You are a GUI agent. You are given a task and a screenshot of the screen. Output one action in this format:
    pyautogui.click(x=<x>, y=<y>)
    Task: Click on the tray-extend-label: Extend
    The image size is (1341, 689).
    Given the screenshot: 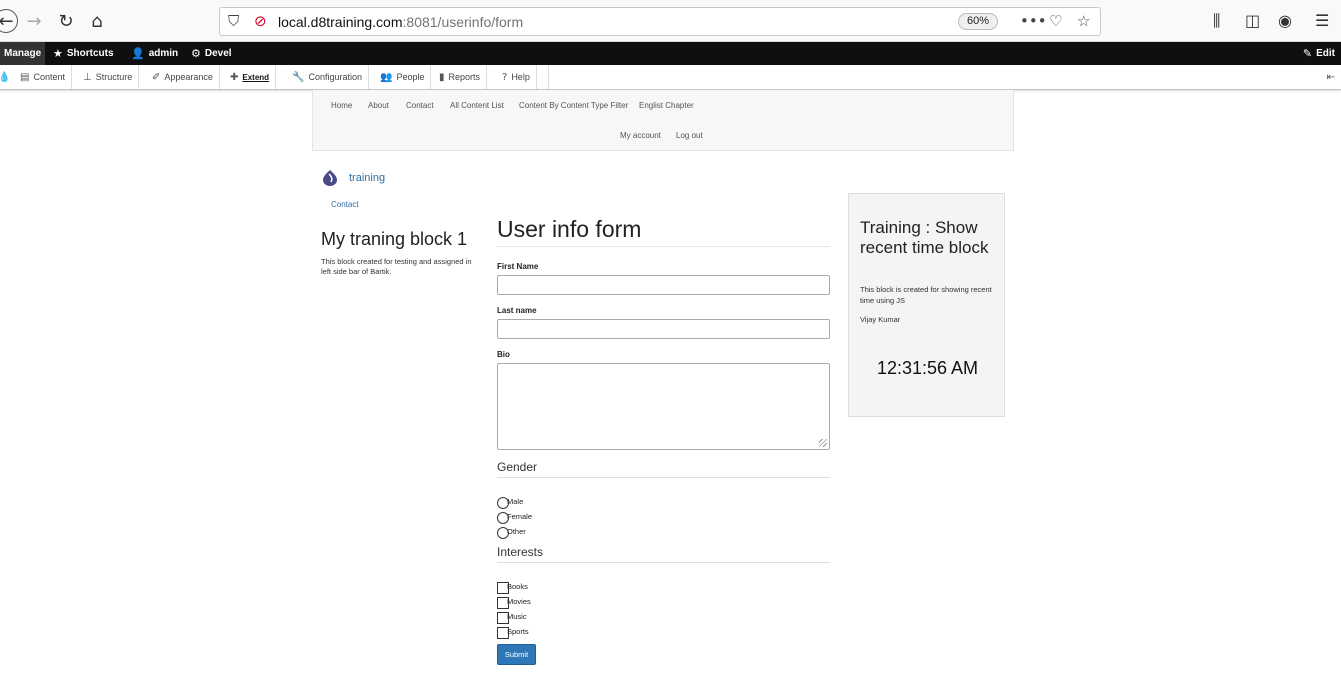 What is the action you would take?
    pyautogui.click(x=256, y=77)
    